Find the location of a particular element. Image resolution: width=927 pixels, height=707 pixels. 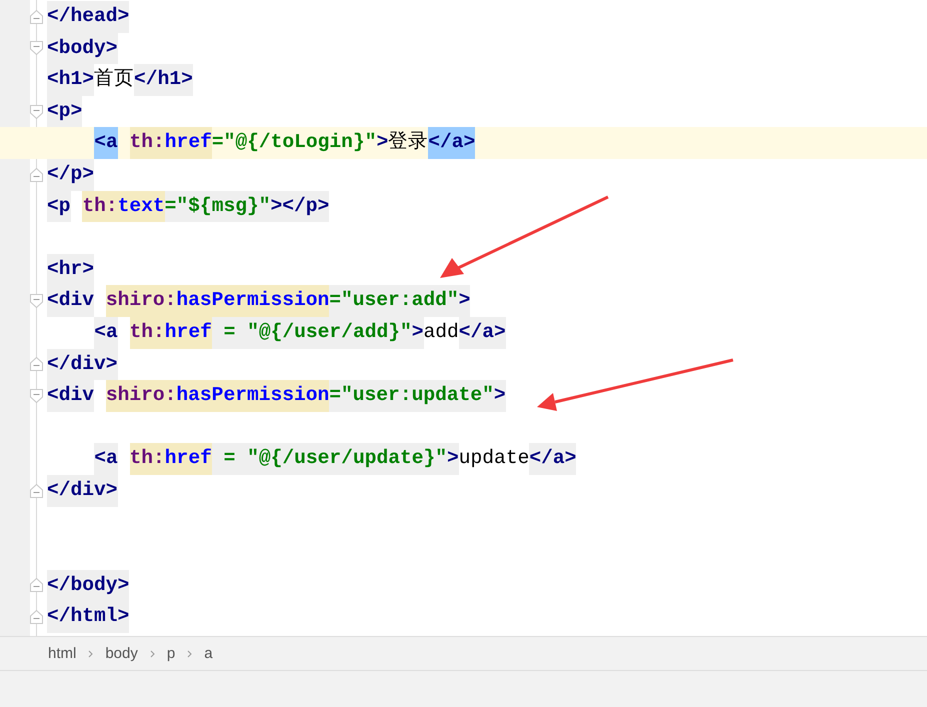

breadcrumb-item: p is located at coordinates (171, 653).